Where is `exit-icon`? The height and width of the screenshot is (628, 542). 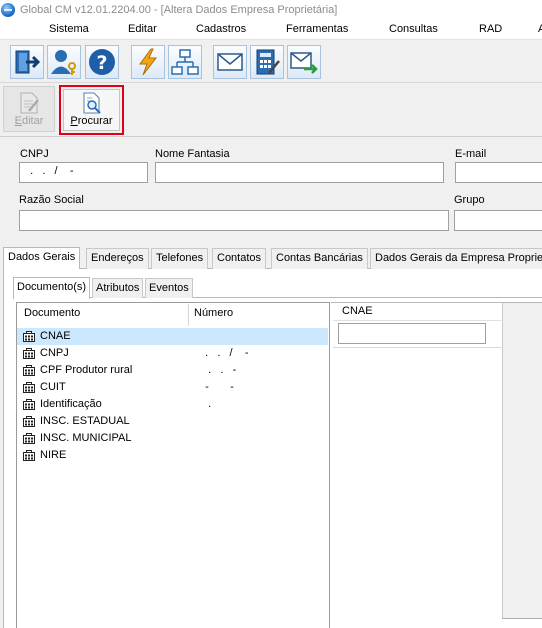
exit-icon is located at coordinates (28, 62).